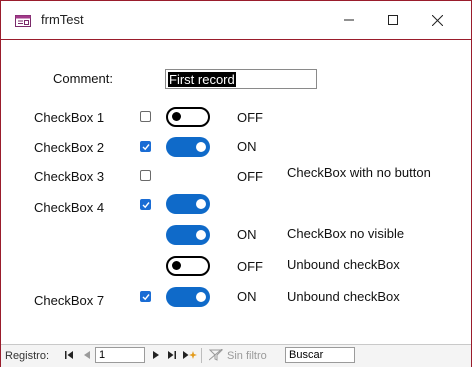 The width and height of the screenshot is (474, 369). I want to click on next-record-icon, so click(156, 355).